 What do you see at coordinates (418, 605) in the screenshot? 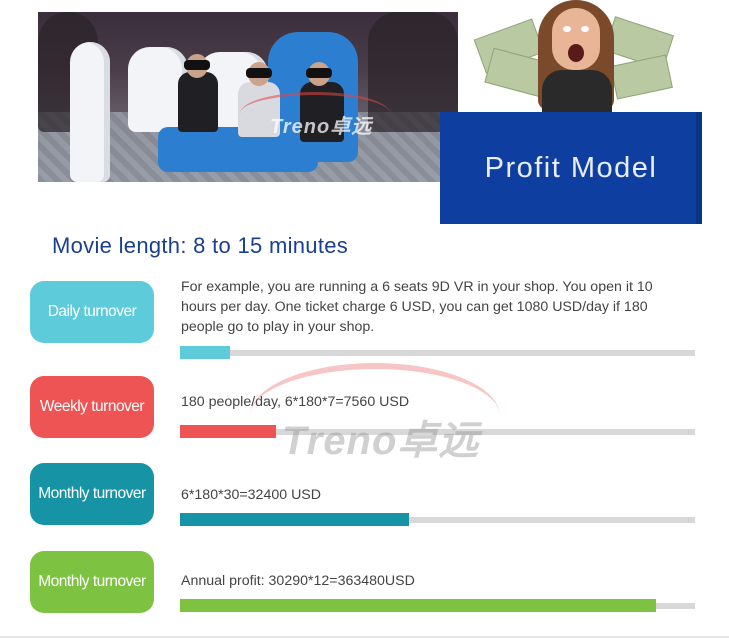
I see `annual-progress-fill` at bounding box center [418, 605].